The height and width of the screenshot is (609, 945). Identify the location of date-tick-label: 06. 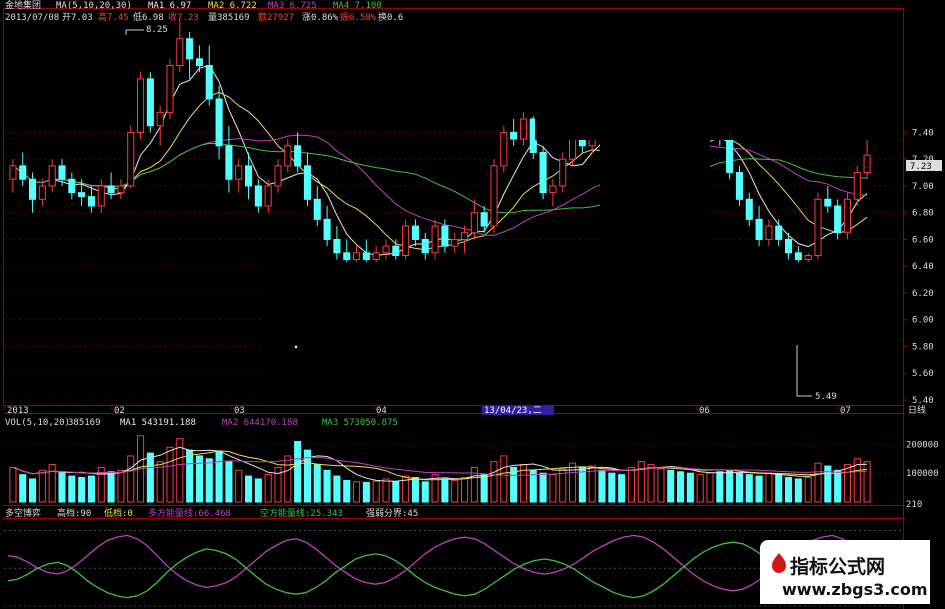
(704, 411).